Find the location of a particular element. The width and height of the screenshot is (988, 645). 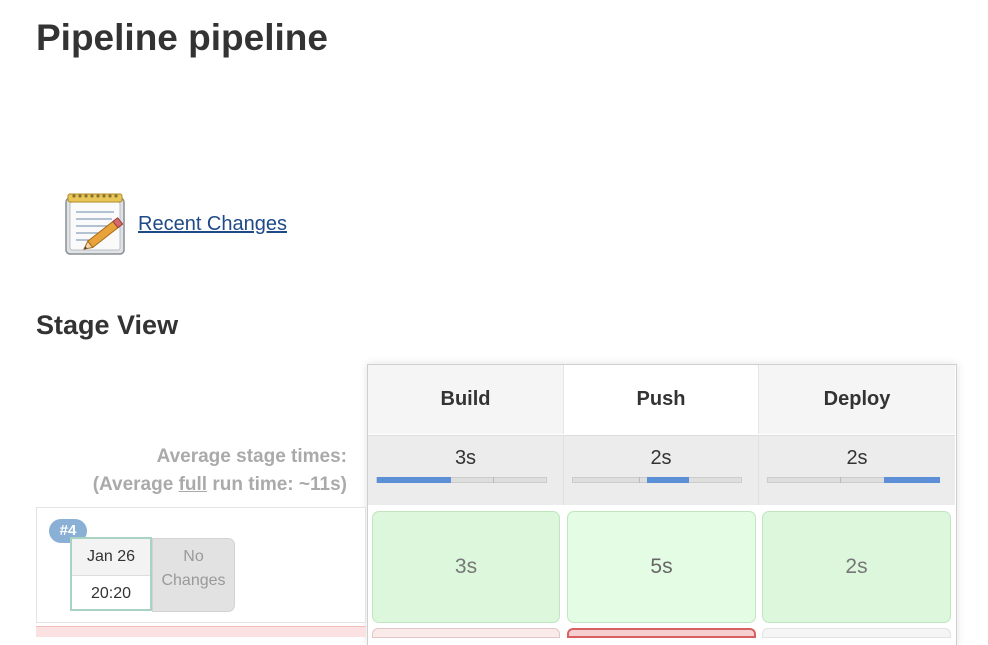

average-run-time-label: (Average full run time: ~11s) is located at coordinates (191, 485).